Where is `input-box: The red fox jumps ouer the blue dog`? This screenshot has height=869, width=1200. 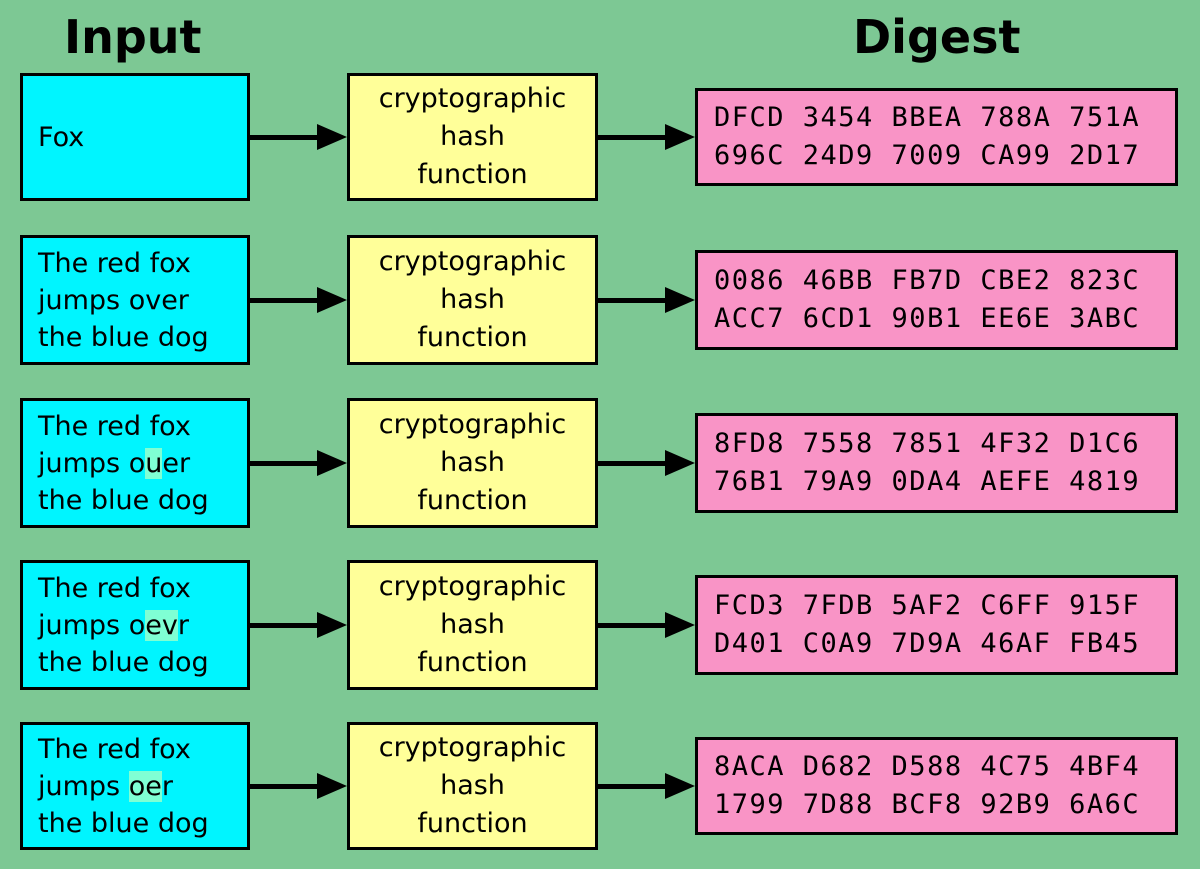 input-box: The red fox jumps ouer the blue dog is located at coordinates (135, 463).